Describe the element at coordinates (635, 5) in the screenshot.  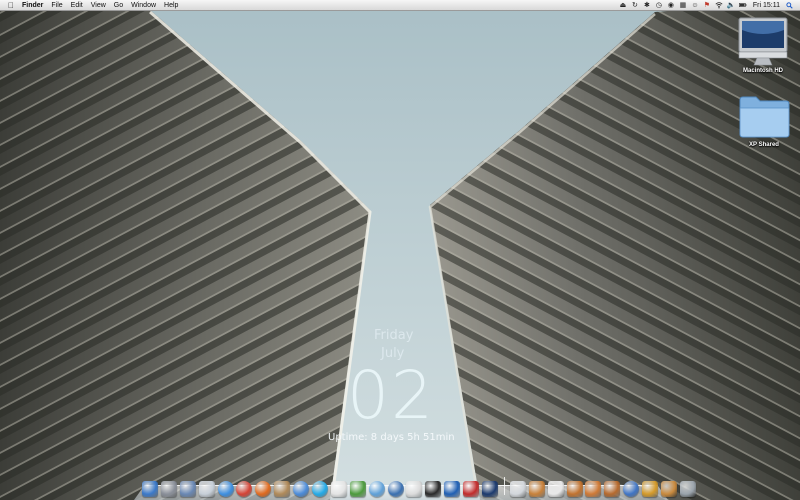
I see `sync-icon: ↻` at that location.